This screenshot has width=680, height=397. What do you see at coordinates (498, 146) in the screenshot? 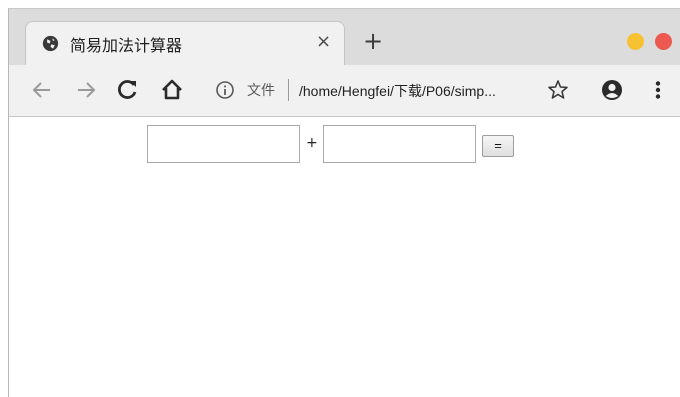
I see `equals-button: =` at bounding box center [498, 146].